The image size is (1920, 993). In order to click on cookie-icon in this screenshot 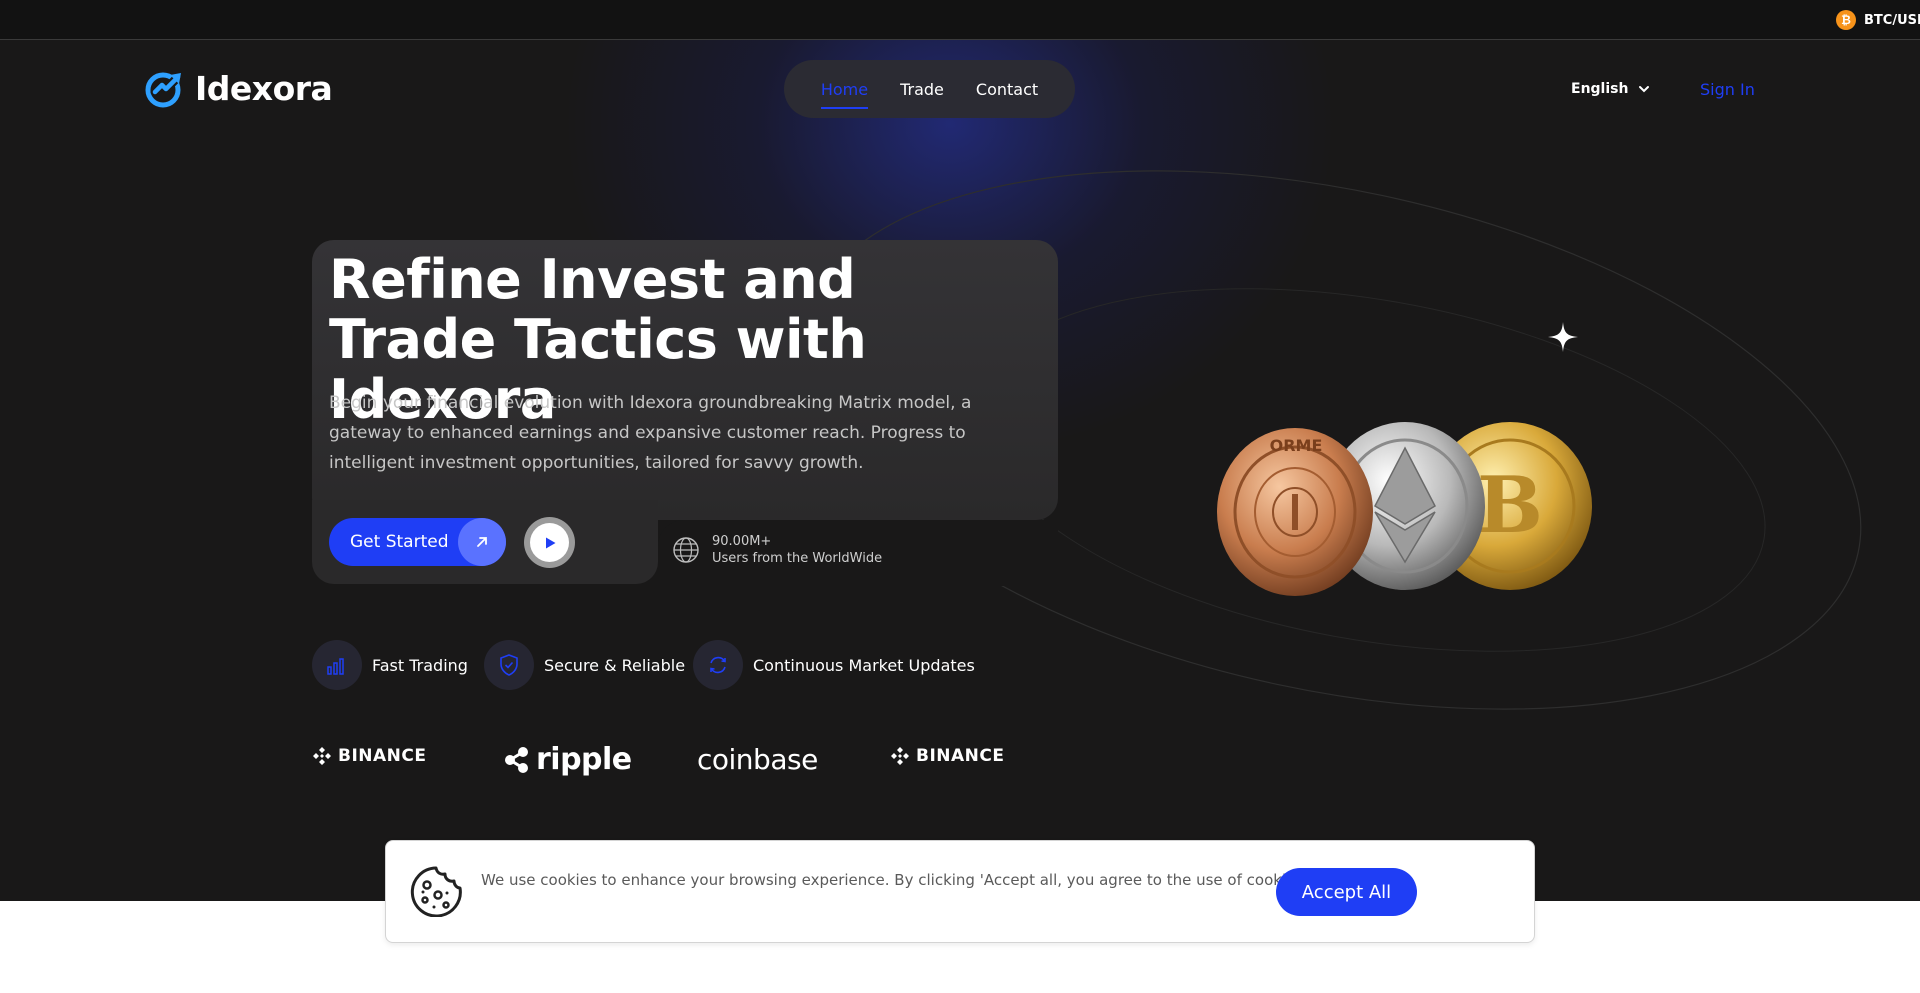, I will do `click(436, 891)`.